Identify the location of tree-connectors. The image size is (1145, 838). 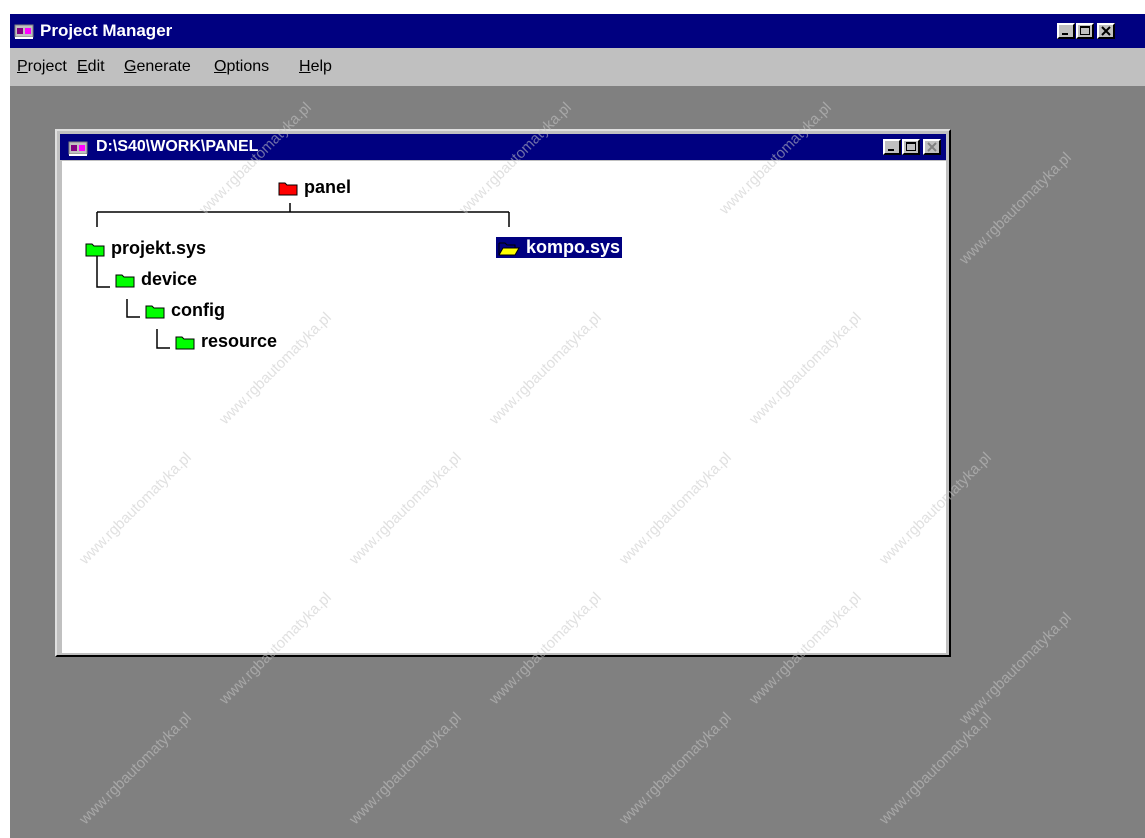
(303, 276).